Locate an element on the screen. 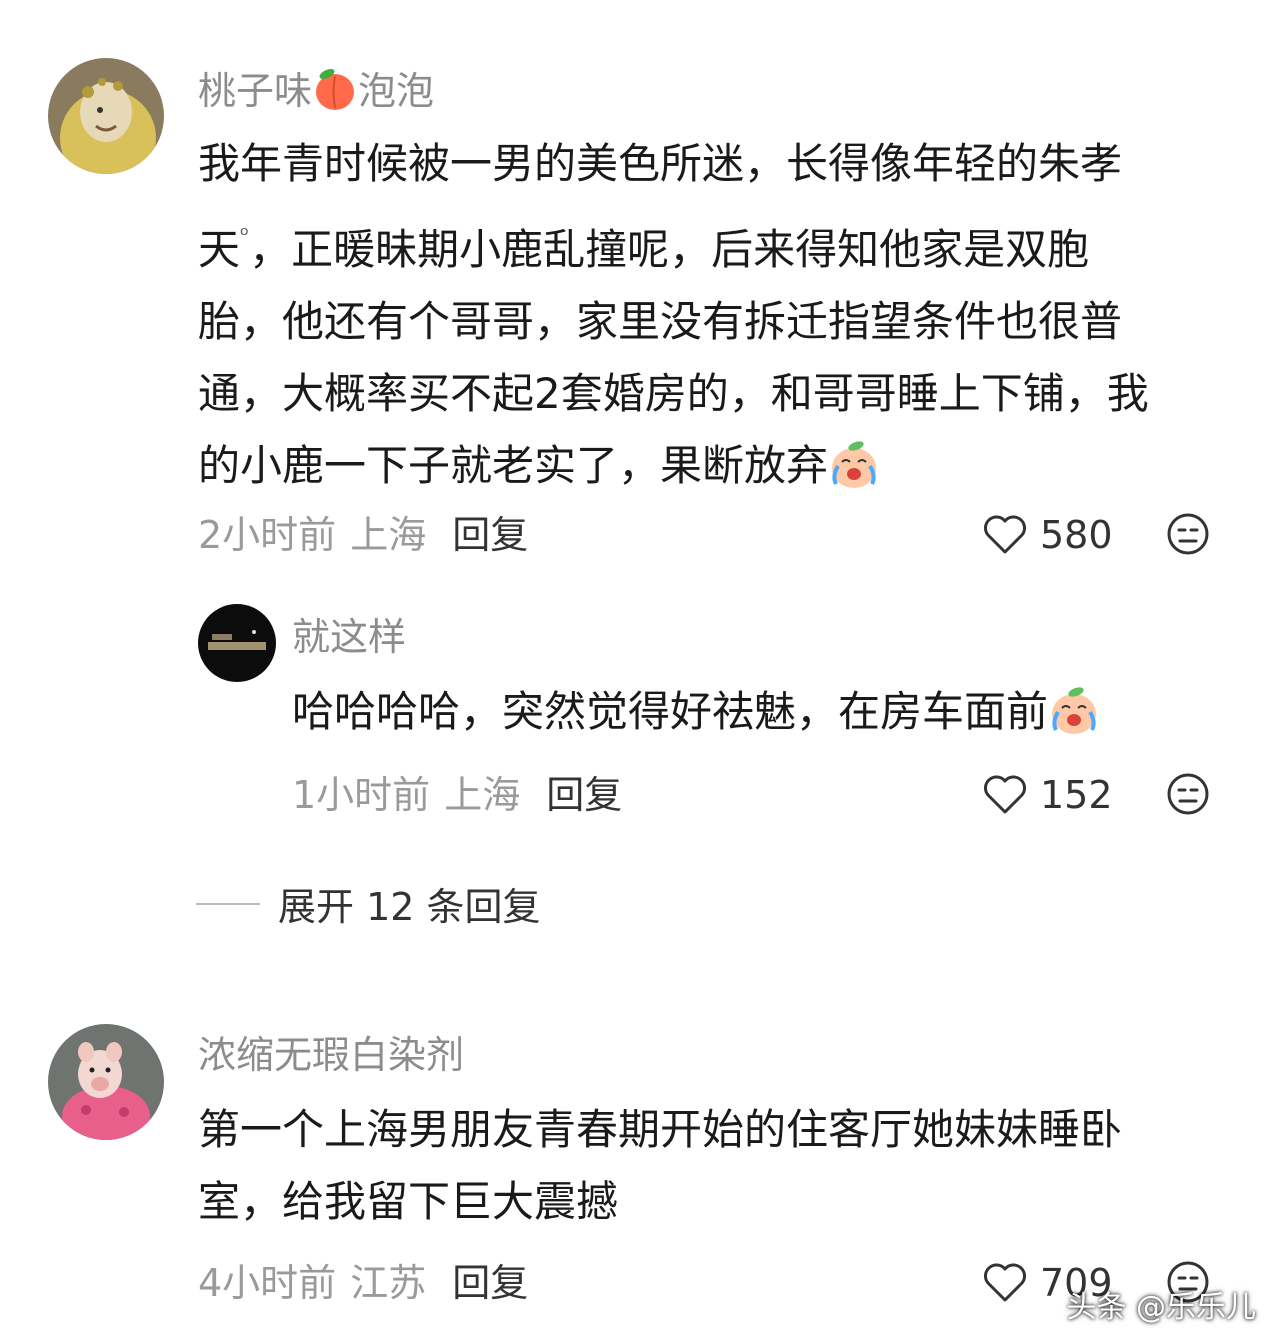 The height and width of the screenshot is (1342, 1280). comment-line: 室，给我留下巨大震撼 is located at coordinates (408, 1201).